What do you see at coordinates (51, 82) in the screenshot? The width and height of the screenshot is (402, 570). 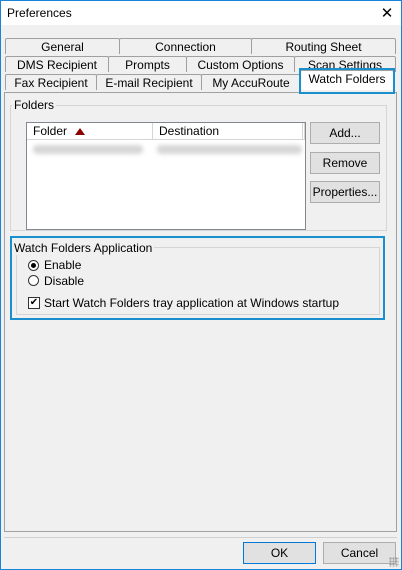 I see `tab-fax-recipient: Fax Recipient` at bounding box center [51, 82].